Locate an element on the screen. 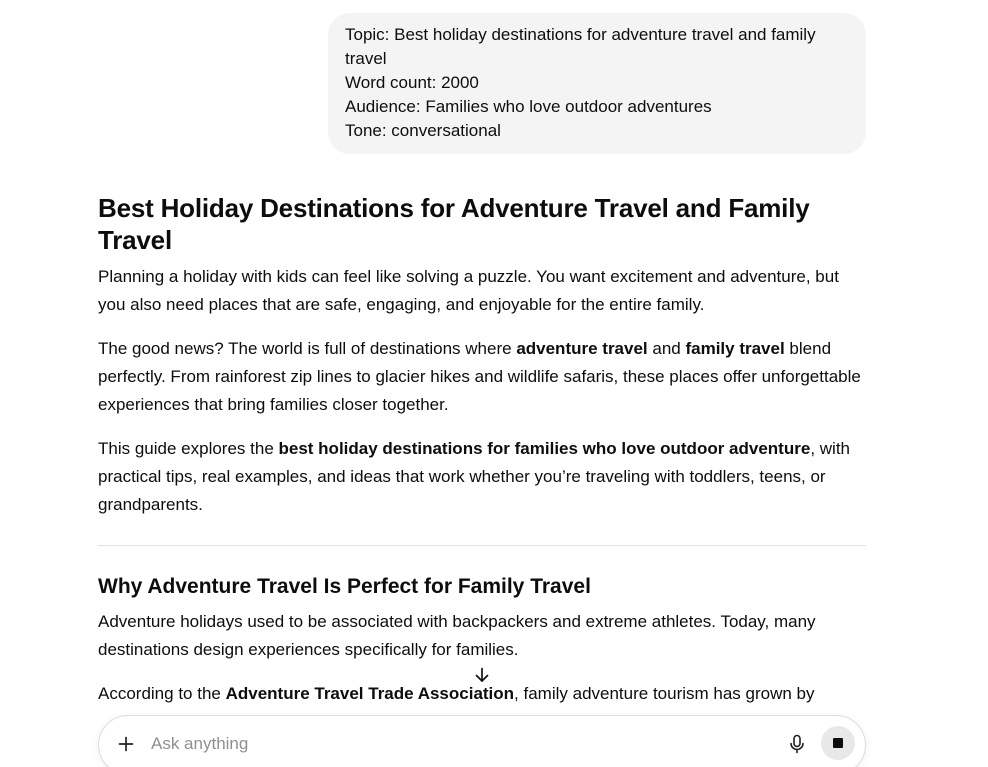 The height and width of the screenshot is (767, 988). scroll-to-bottom-button is located at coordinates (482, 675).